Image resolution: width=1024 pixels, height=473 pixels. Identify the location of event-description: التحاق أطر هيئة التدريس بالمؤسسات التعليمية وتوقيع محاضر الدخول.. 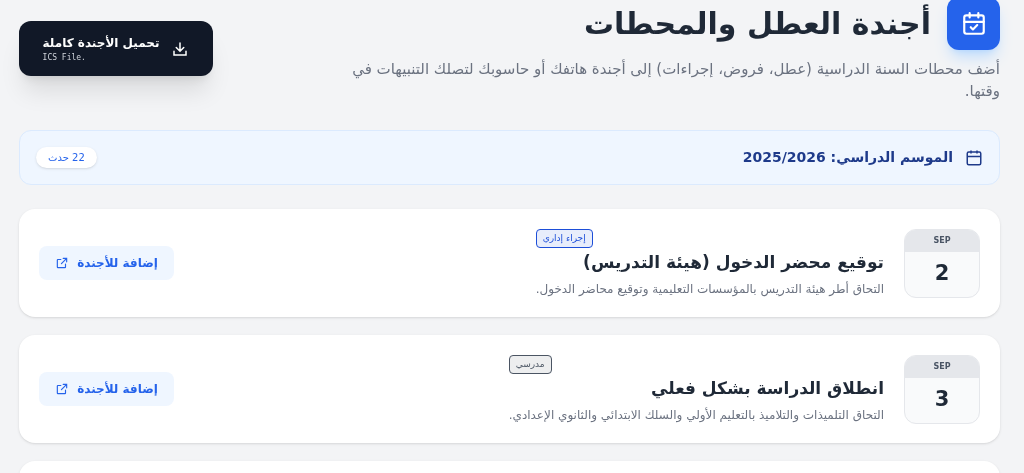
(709, 289).